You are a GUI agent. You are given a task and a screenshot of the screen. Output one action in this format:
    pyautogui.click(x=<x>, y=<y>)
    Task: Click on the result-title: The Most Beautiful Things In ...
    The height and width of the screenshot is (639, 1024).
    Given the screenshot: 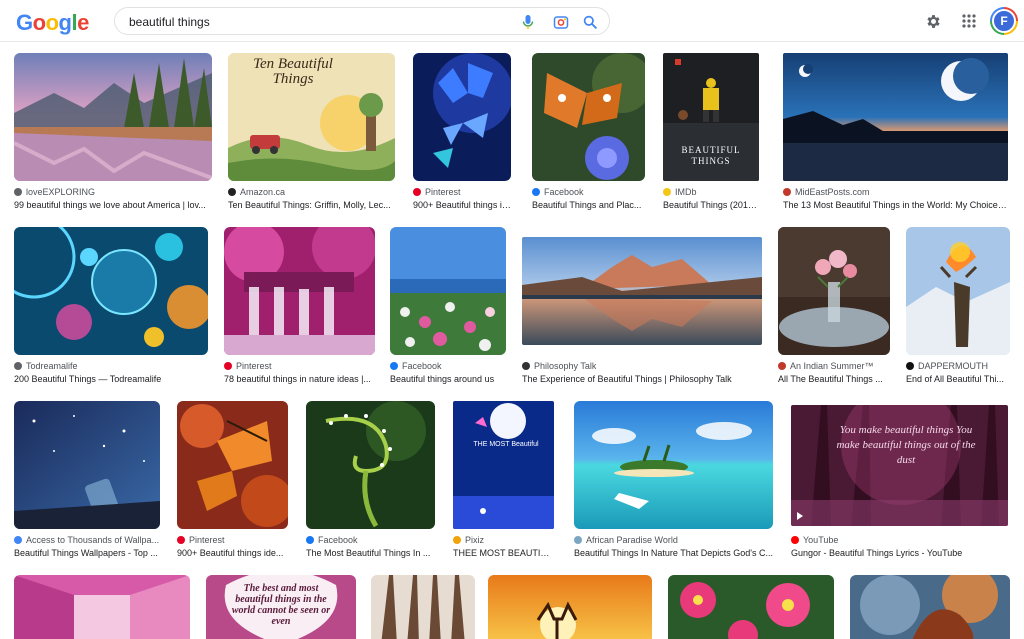 What is the action you would take?
    pyautogui.click(x=370, y=555)
    